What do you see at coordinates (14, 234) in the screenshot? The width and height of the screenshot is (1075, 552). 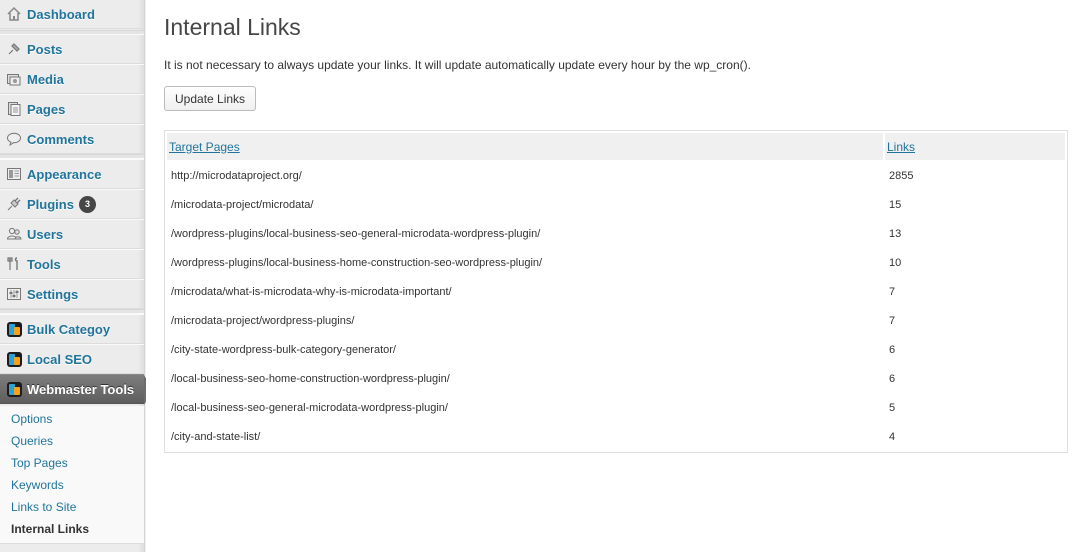 I see `users-icon` at bounding box center [14, 234].